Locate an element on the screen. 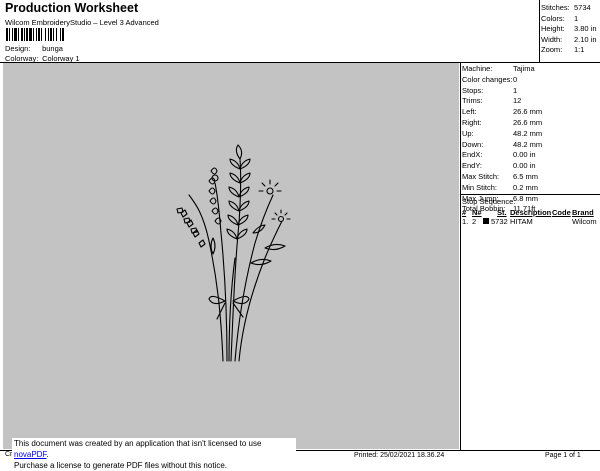  stat-label: Height: is located at coordinates (553, 29).